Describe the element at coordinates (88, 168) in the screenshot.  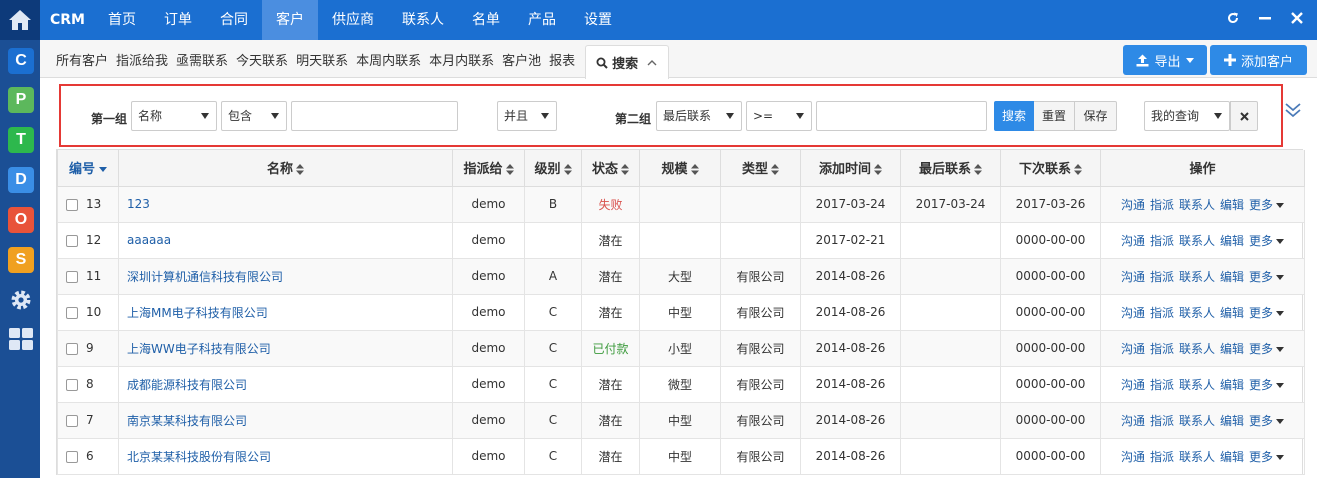
I see `column-header-0: 编号` at that location.